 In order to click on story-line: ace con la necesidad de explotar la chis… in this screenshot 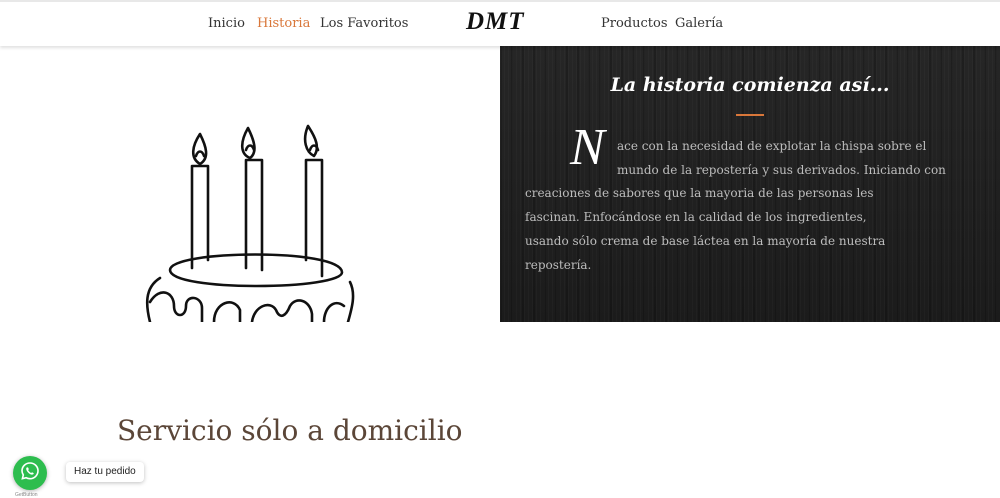, I will do `click(772, 146)`.